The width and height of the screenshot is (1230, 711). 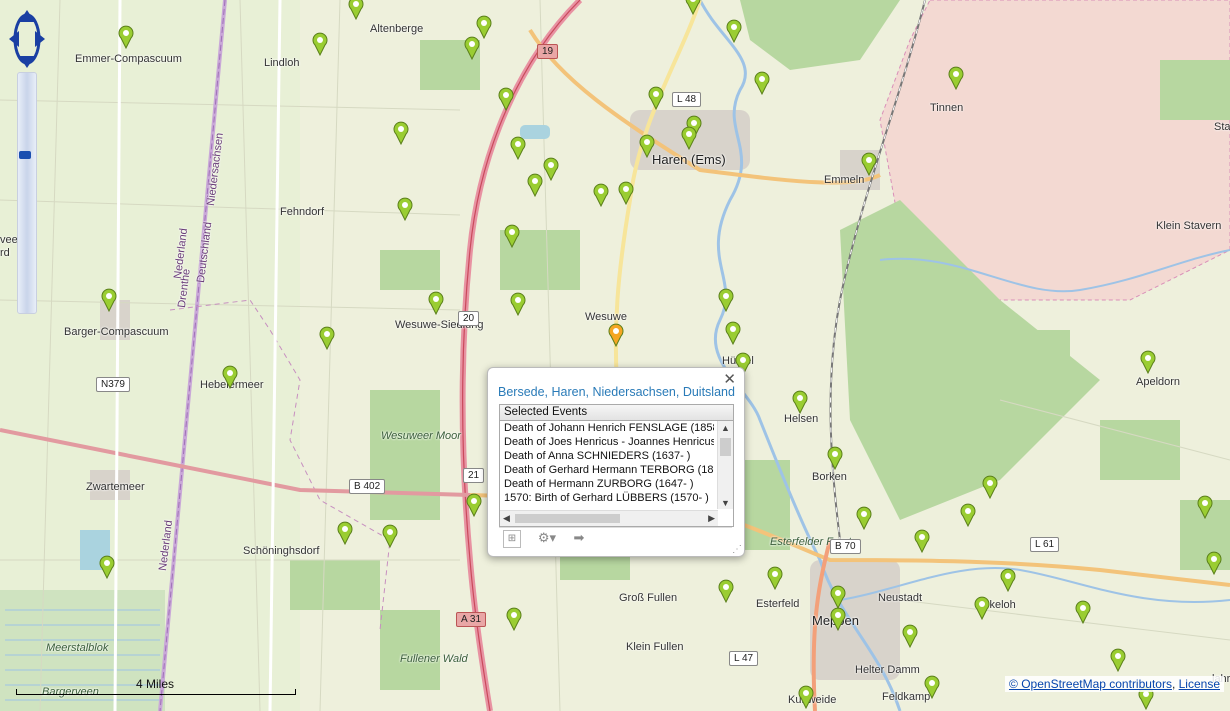 I want to click on forward-arrow-icon: ➡, so click(x=579, y=538).